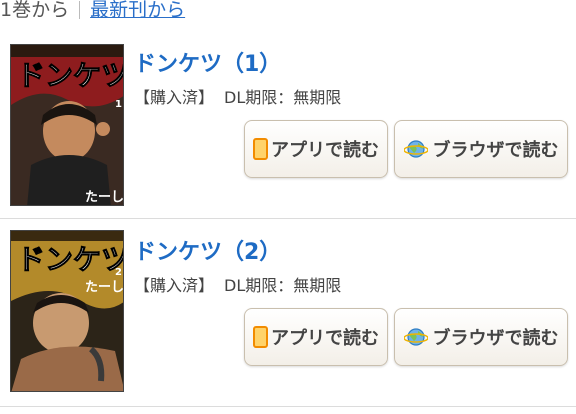  What do you see at coordinates (80, 10) in the screenshot?
I see `sort-separator` at bounding box center [80, 10].